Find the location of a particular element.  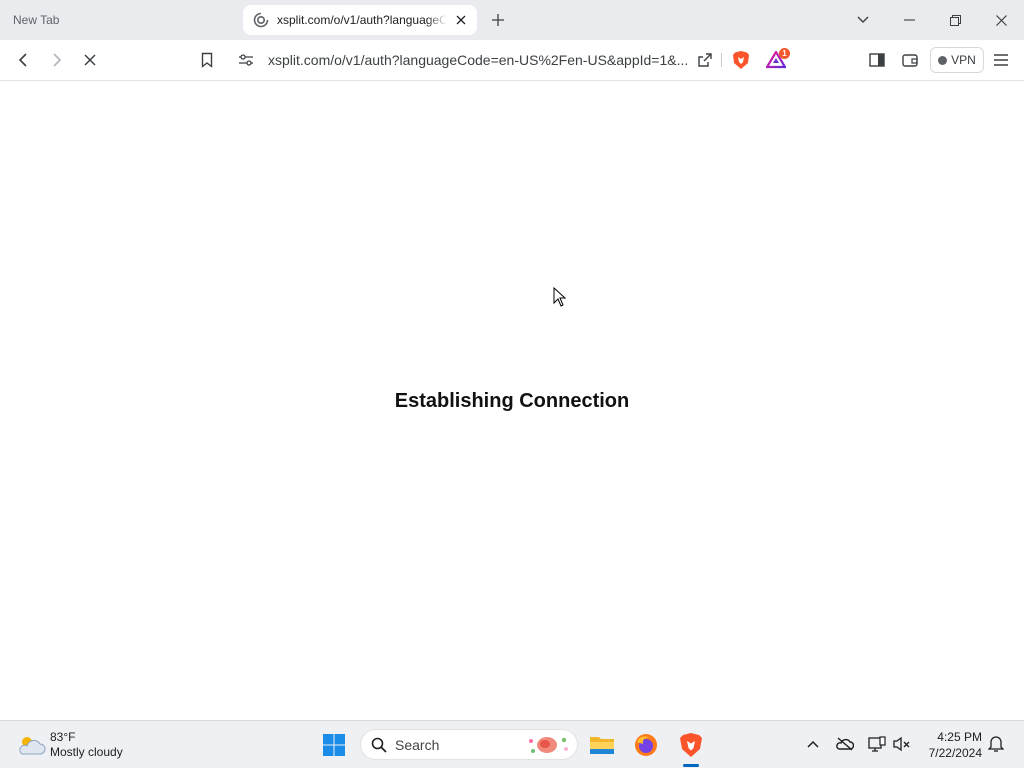

stop-loading-icon is located at coordinates (90, 60).